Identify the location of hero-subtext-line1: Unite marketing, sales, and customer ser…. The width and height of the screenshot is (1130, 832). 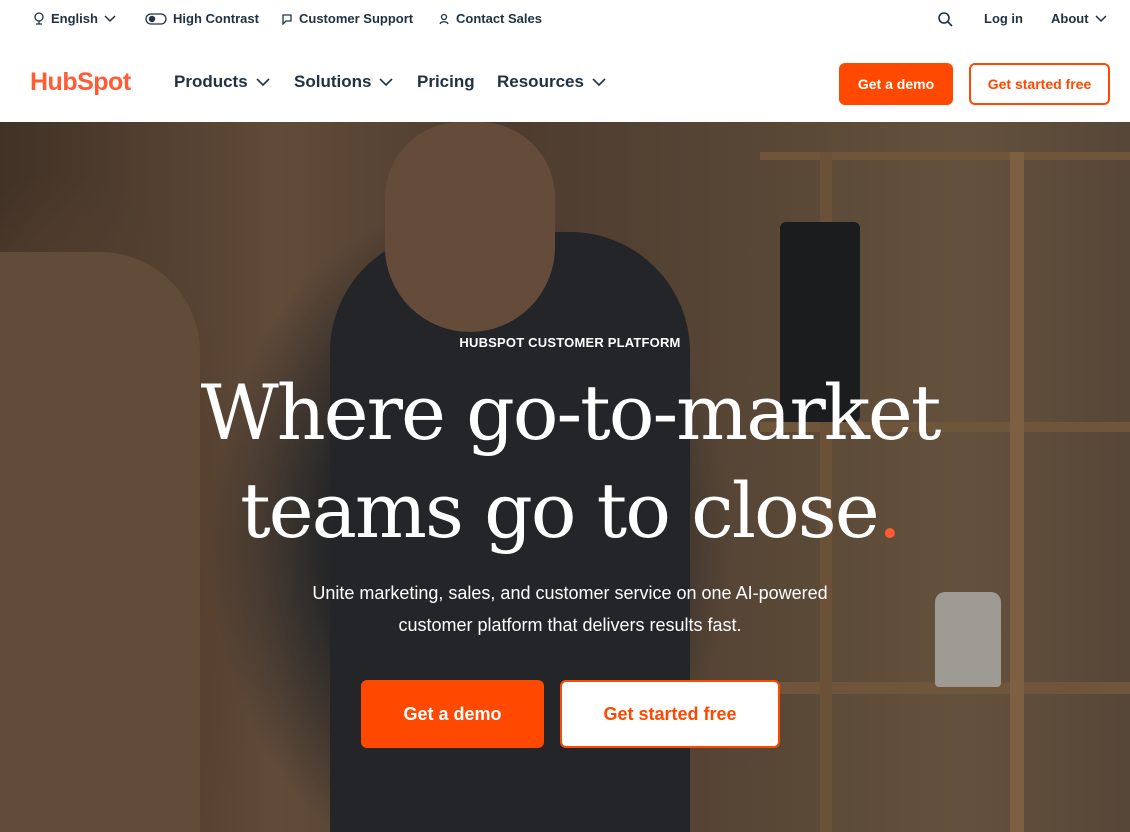
(570, 593).